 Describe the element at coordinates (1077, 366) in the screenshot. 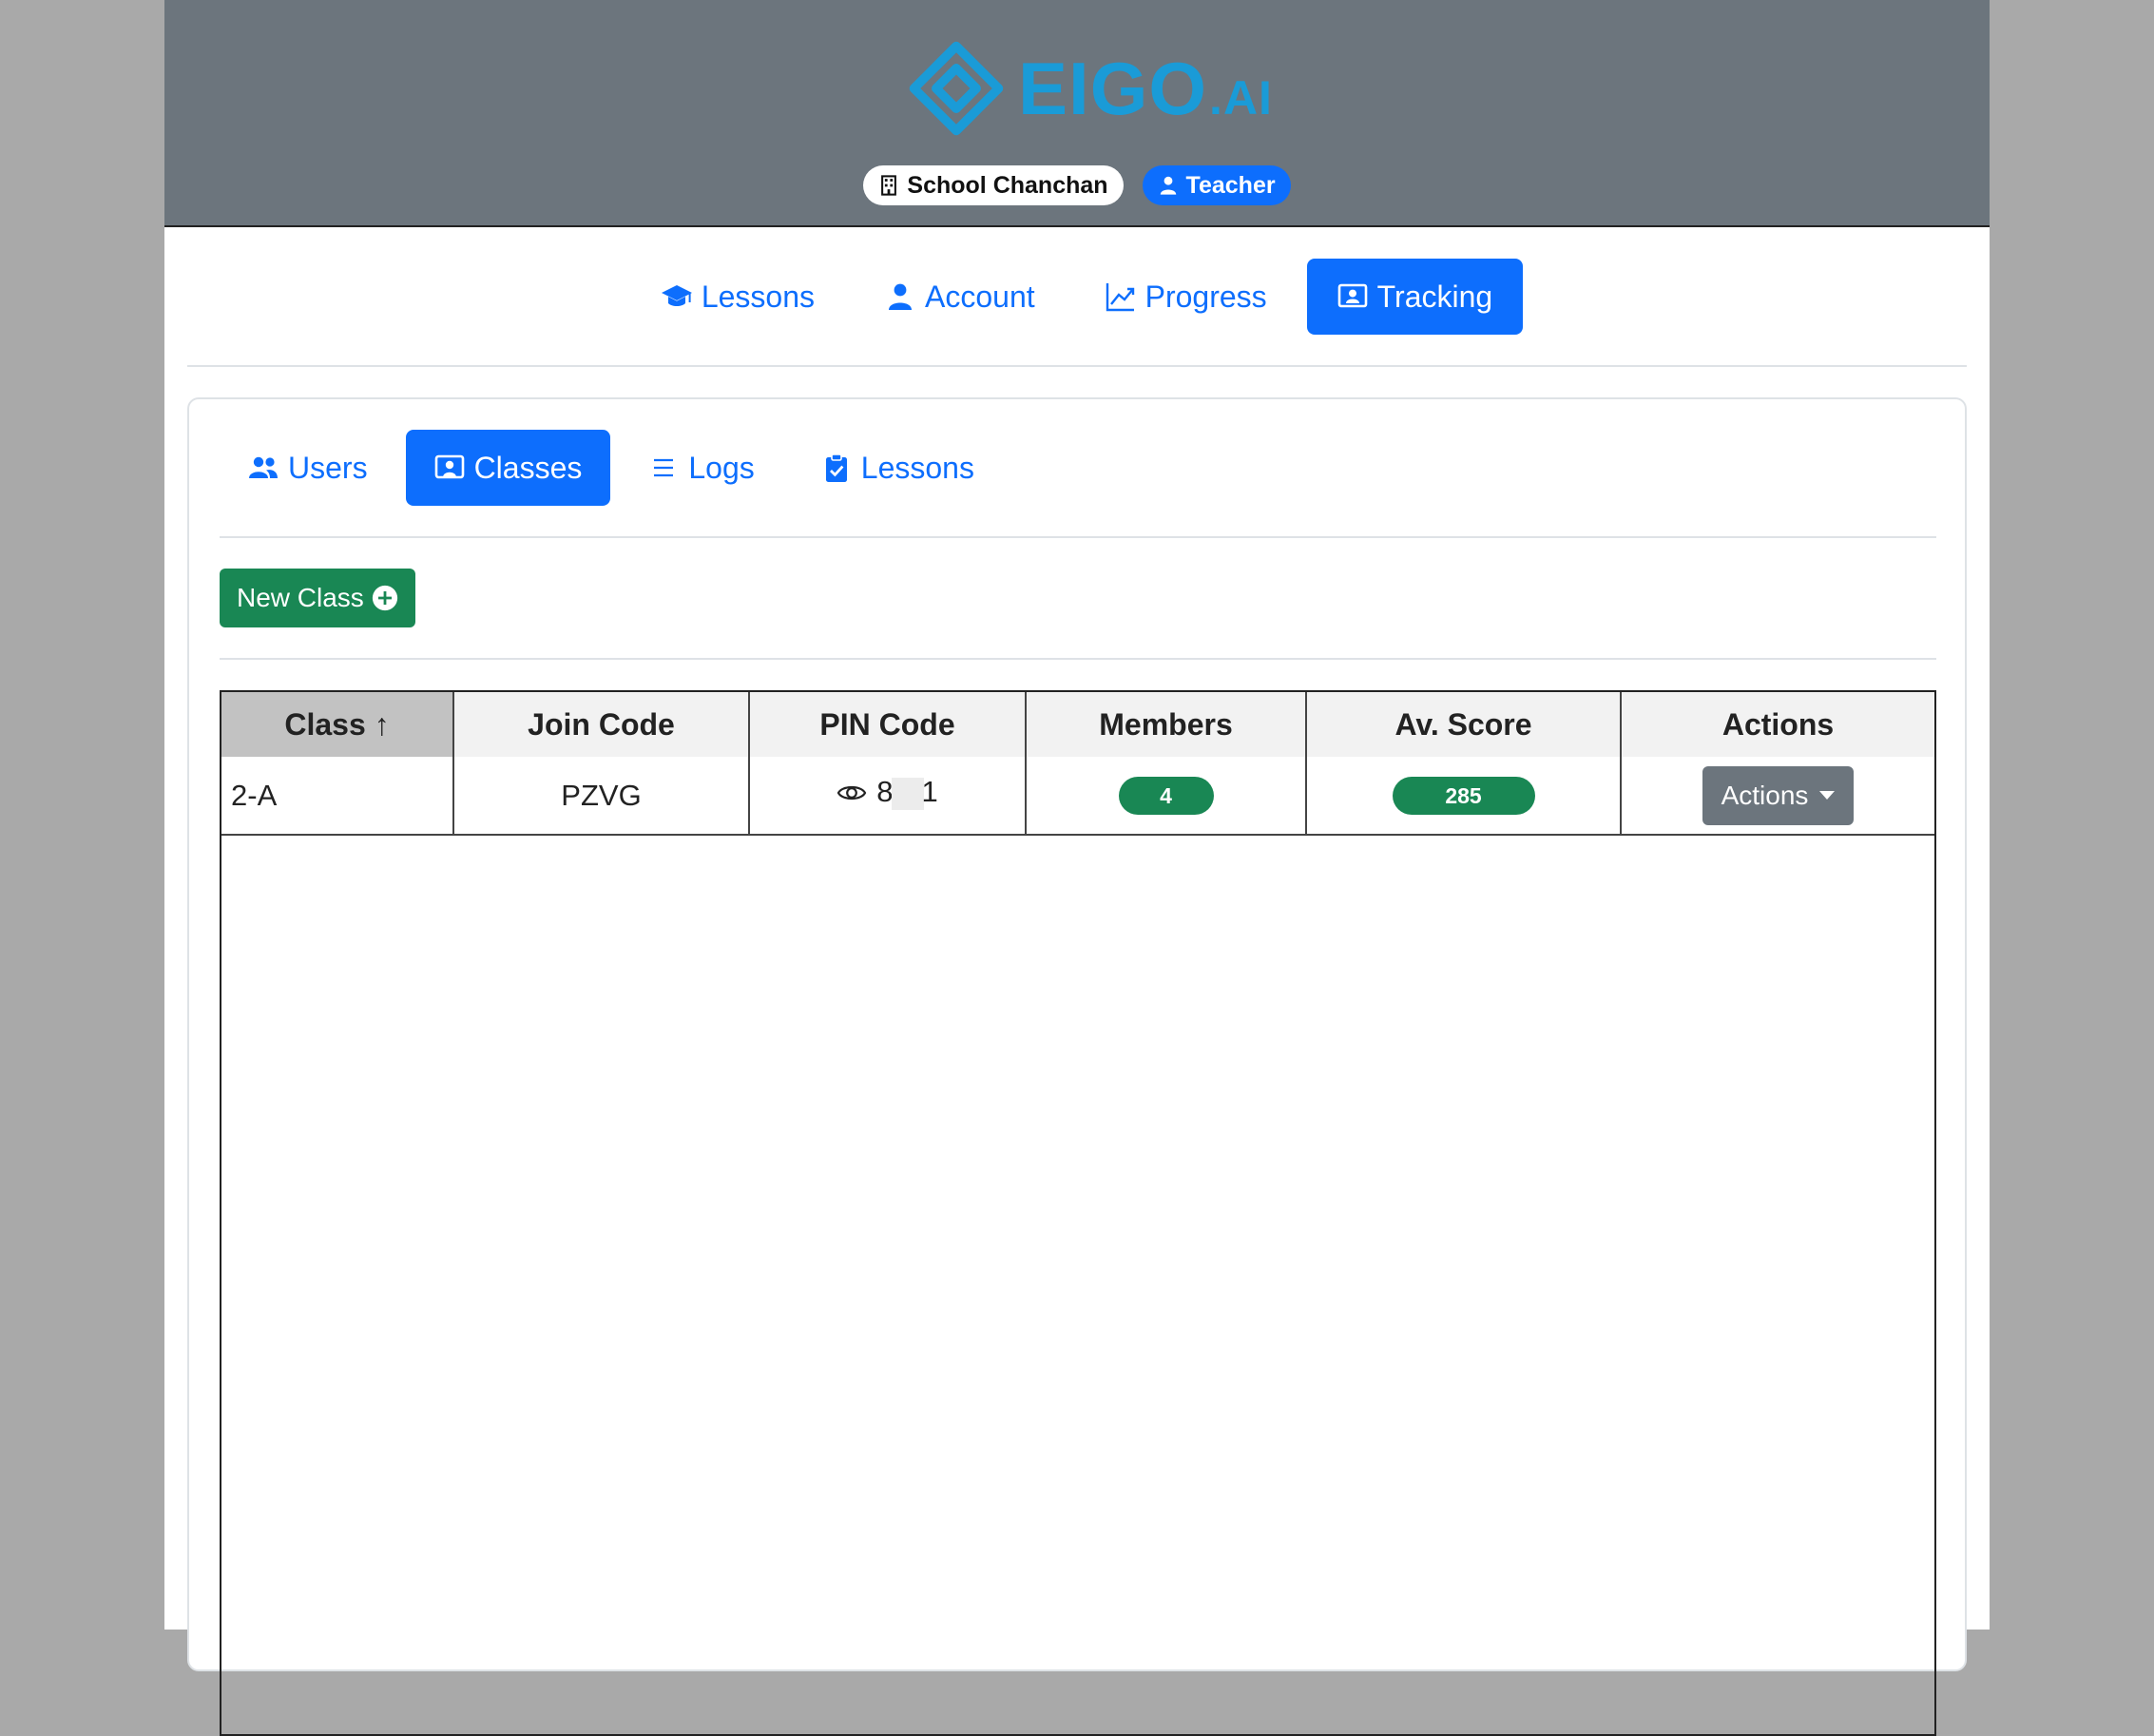

I see `main-divider` at that location.